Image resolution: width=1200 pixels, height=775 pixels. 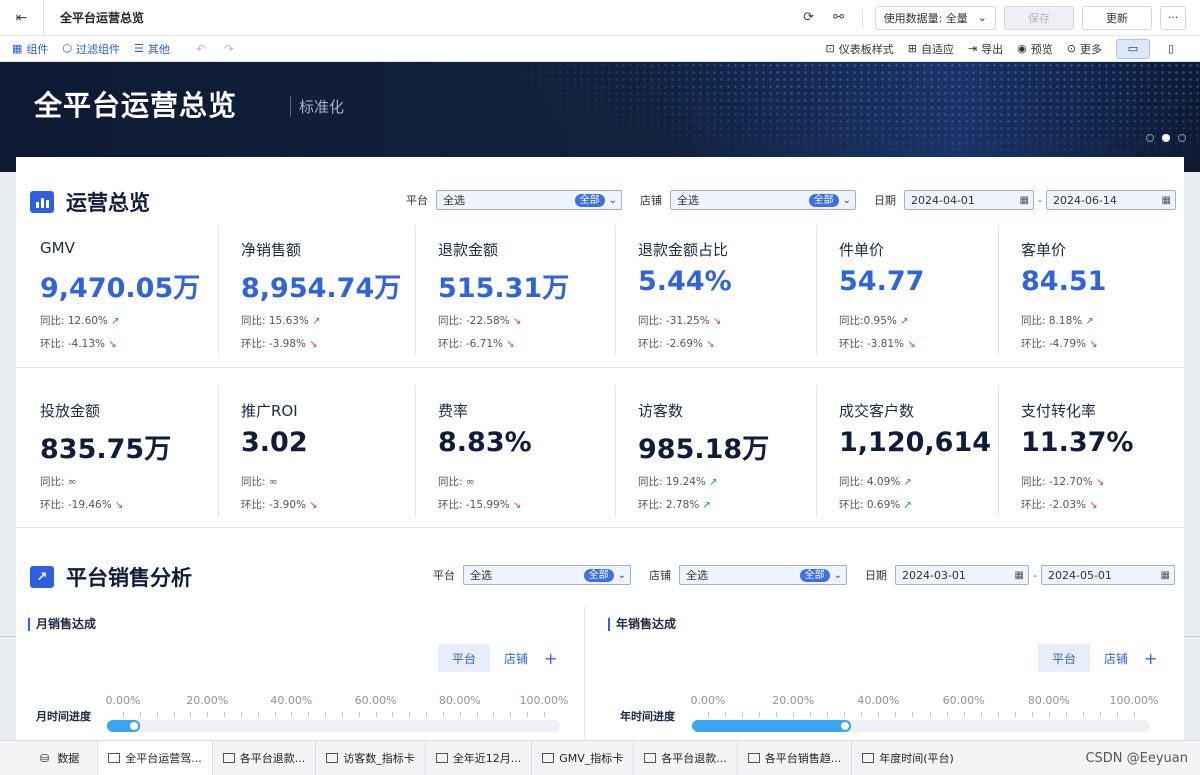 I want to click on progress-fill, so click(x=771, y=726).